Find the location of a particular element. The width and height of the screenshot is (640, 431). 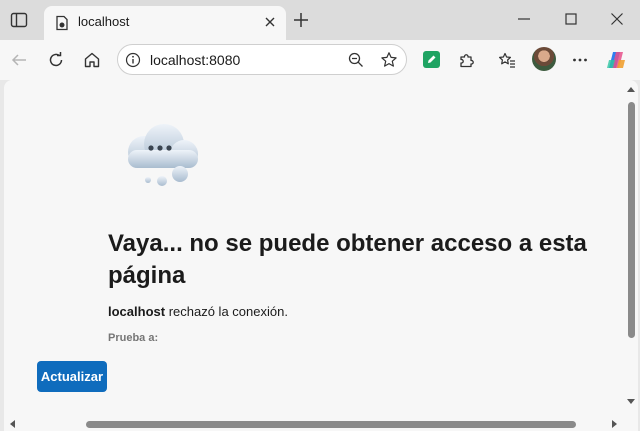

tab-localhost: localhost is located at coordinates (165, 23).